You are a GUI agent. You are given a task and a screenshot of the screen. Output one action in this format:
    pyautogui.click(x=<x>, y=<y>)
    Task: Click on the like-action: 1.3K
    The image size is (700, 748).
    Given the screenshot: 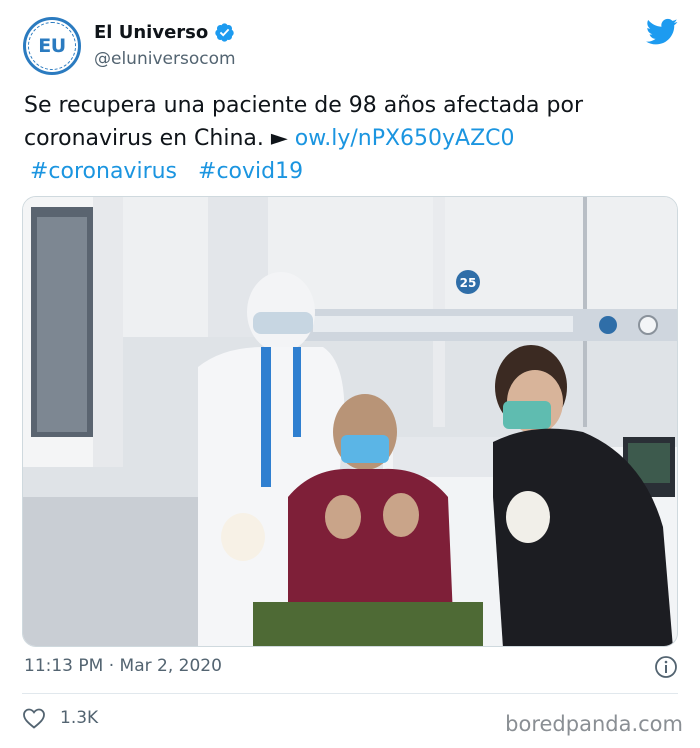 What is the action you would take?
    pyautogui.click(x=60, y=718)
    